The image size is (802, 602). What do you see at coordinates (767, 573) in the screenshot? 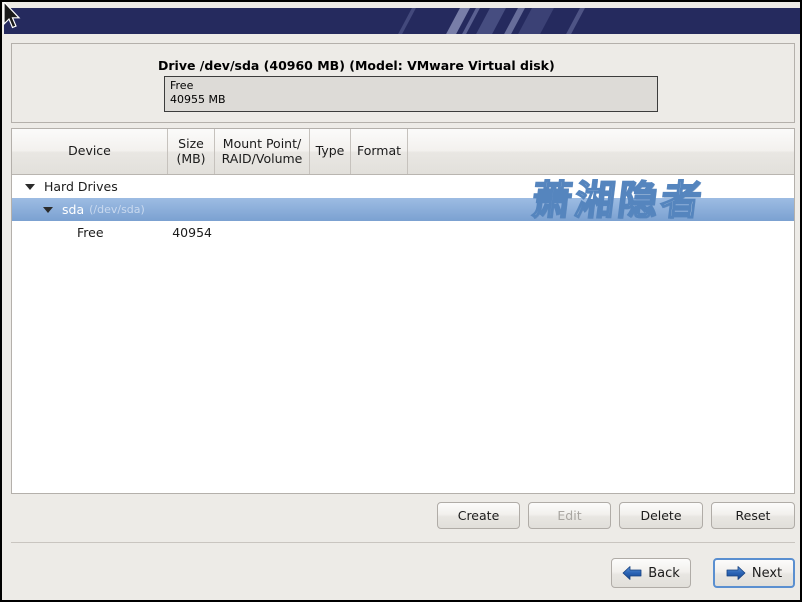
I see `next-button-label: Next` at bounding box center [767, 573].